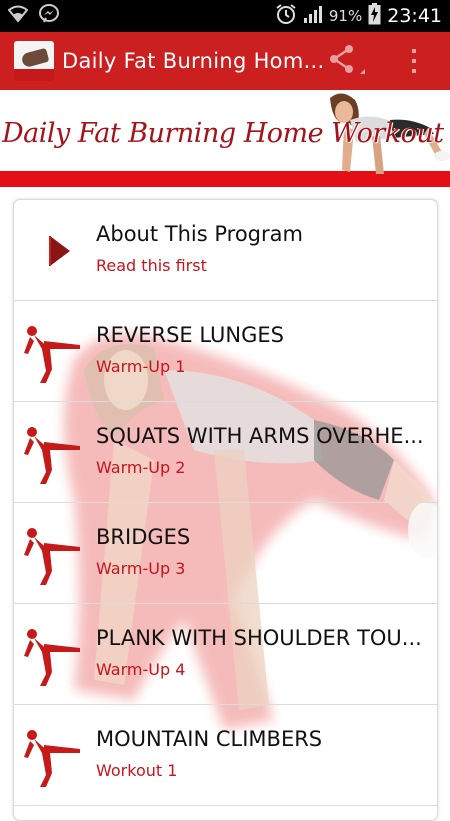 This screenshot has height=821, width=450. I want to click on list-item: PLANK WITH SHOULDER TOU... Warm-Up 4, so click(225, 654).